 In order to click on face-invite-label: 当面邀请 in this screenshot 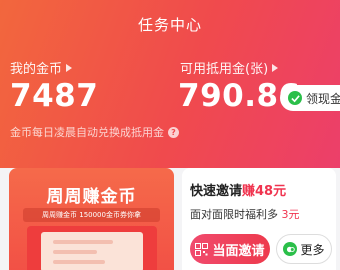, I will do `click(238, 251)`.